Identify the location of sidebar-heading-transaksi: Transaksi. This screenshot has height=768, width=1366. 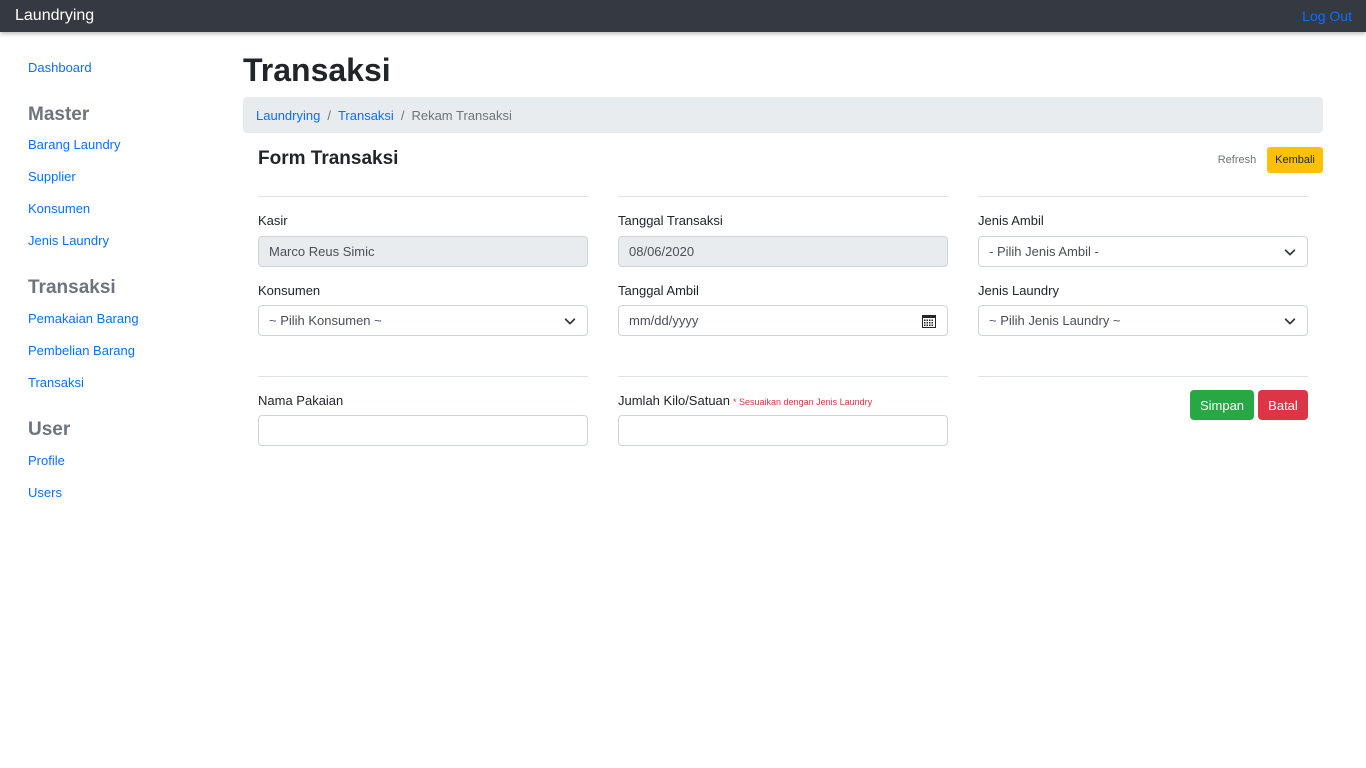
(72, 287).